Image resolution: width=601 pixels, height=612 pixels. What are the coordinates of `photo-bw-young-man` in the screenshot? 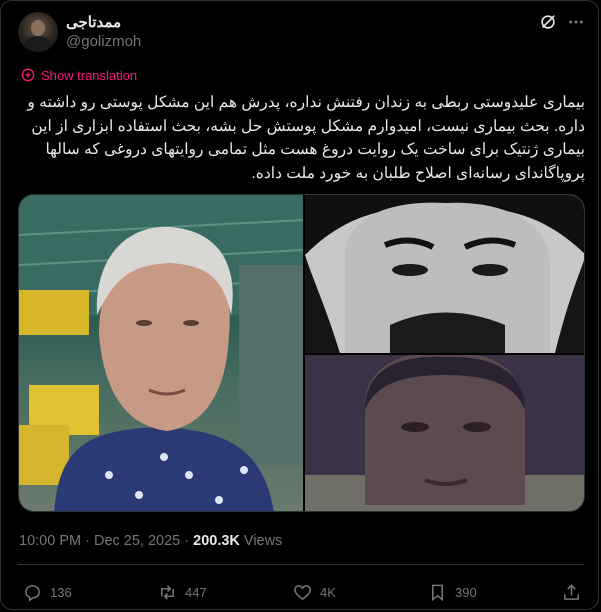 It's located at (444, 274).